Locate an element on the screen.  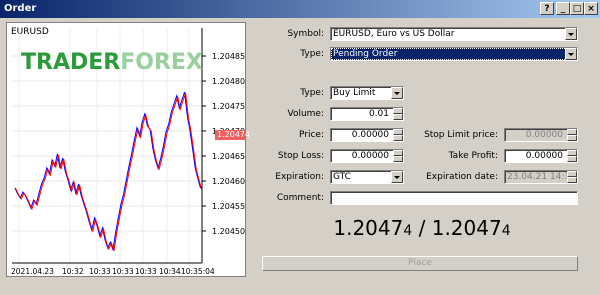
order-type-value: Buy Limit is located at coordinates (354, 93).